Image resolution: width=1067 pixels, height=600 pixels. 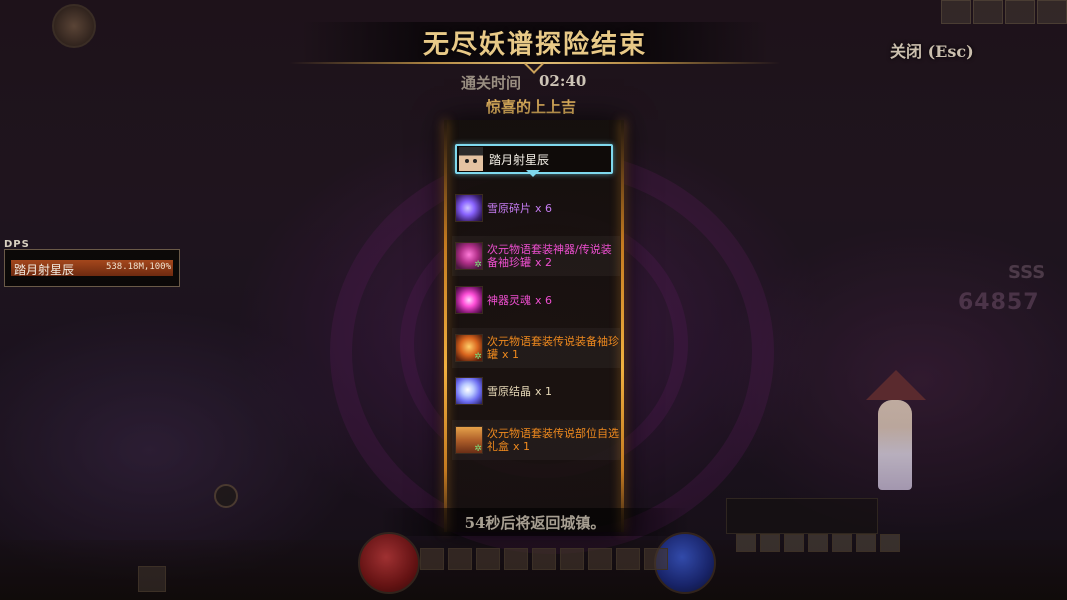 What do you see at coordinates (469, 256) in the screenshot?
I see `pink-jar-icon: ✲` at bounding box center [469, 256].